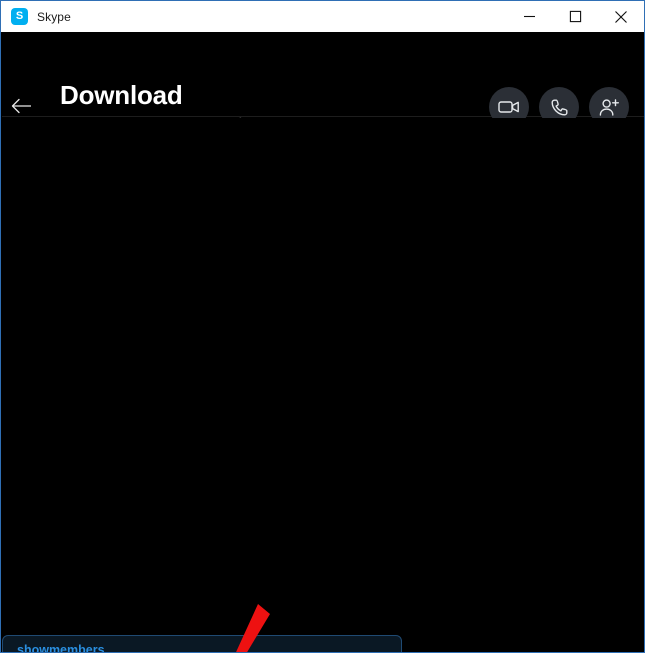  I want to click on back-arrow-icon, so click(21, 106).